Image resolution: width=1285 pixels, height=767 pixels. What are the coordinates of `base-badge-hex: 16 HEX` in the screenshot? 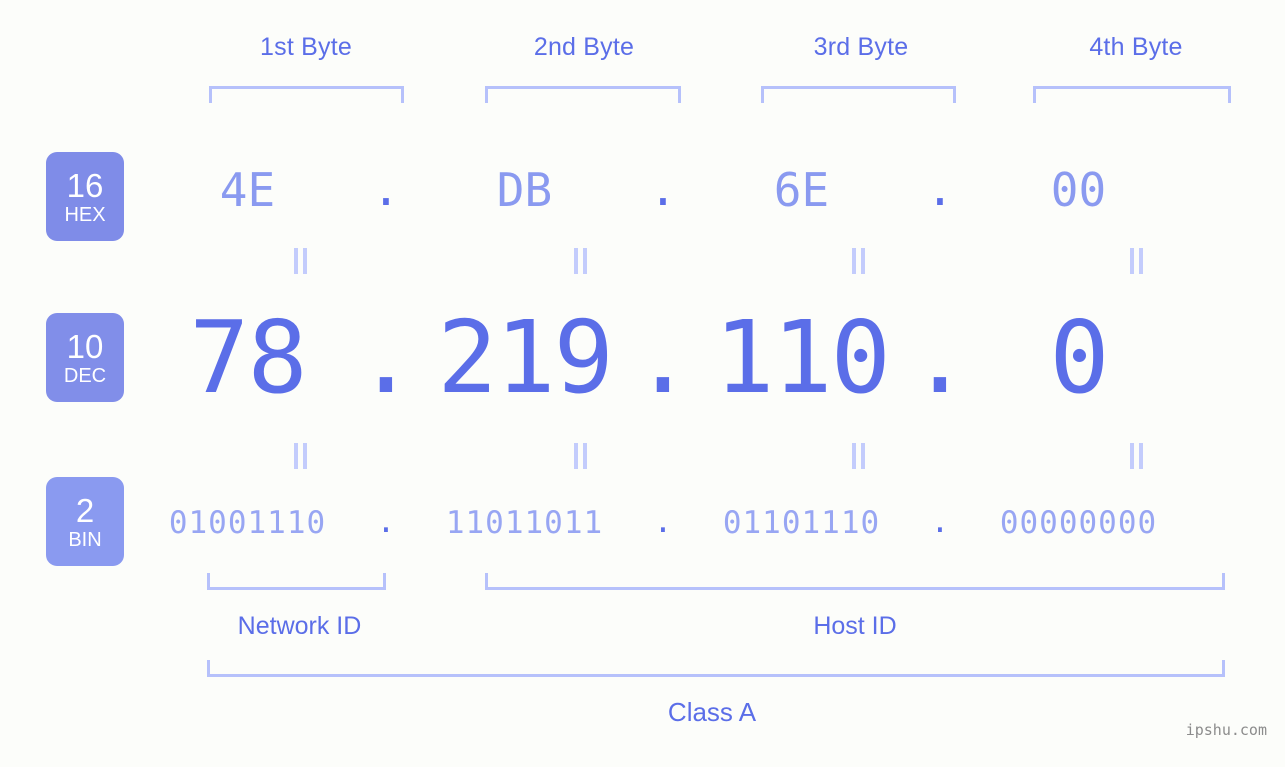 It's located at (85, 196).